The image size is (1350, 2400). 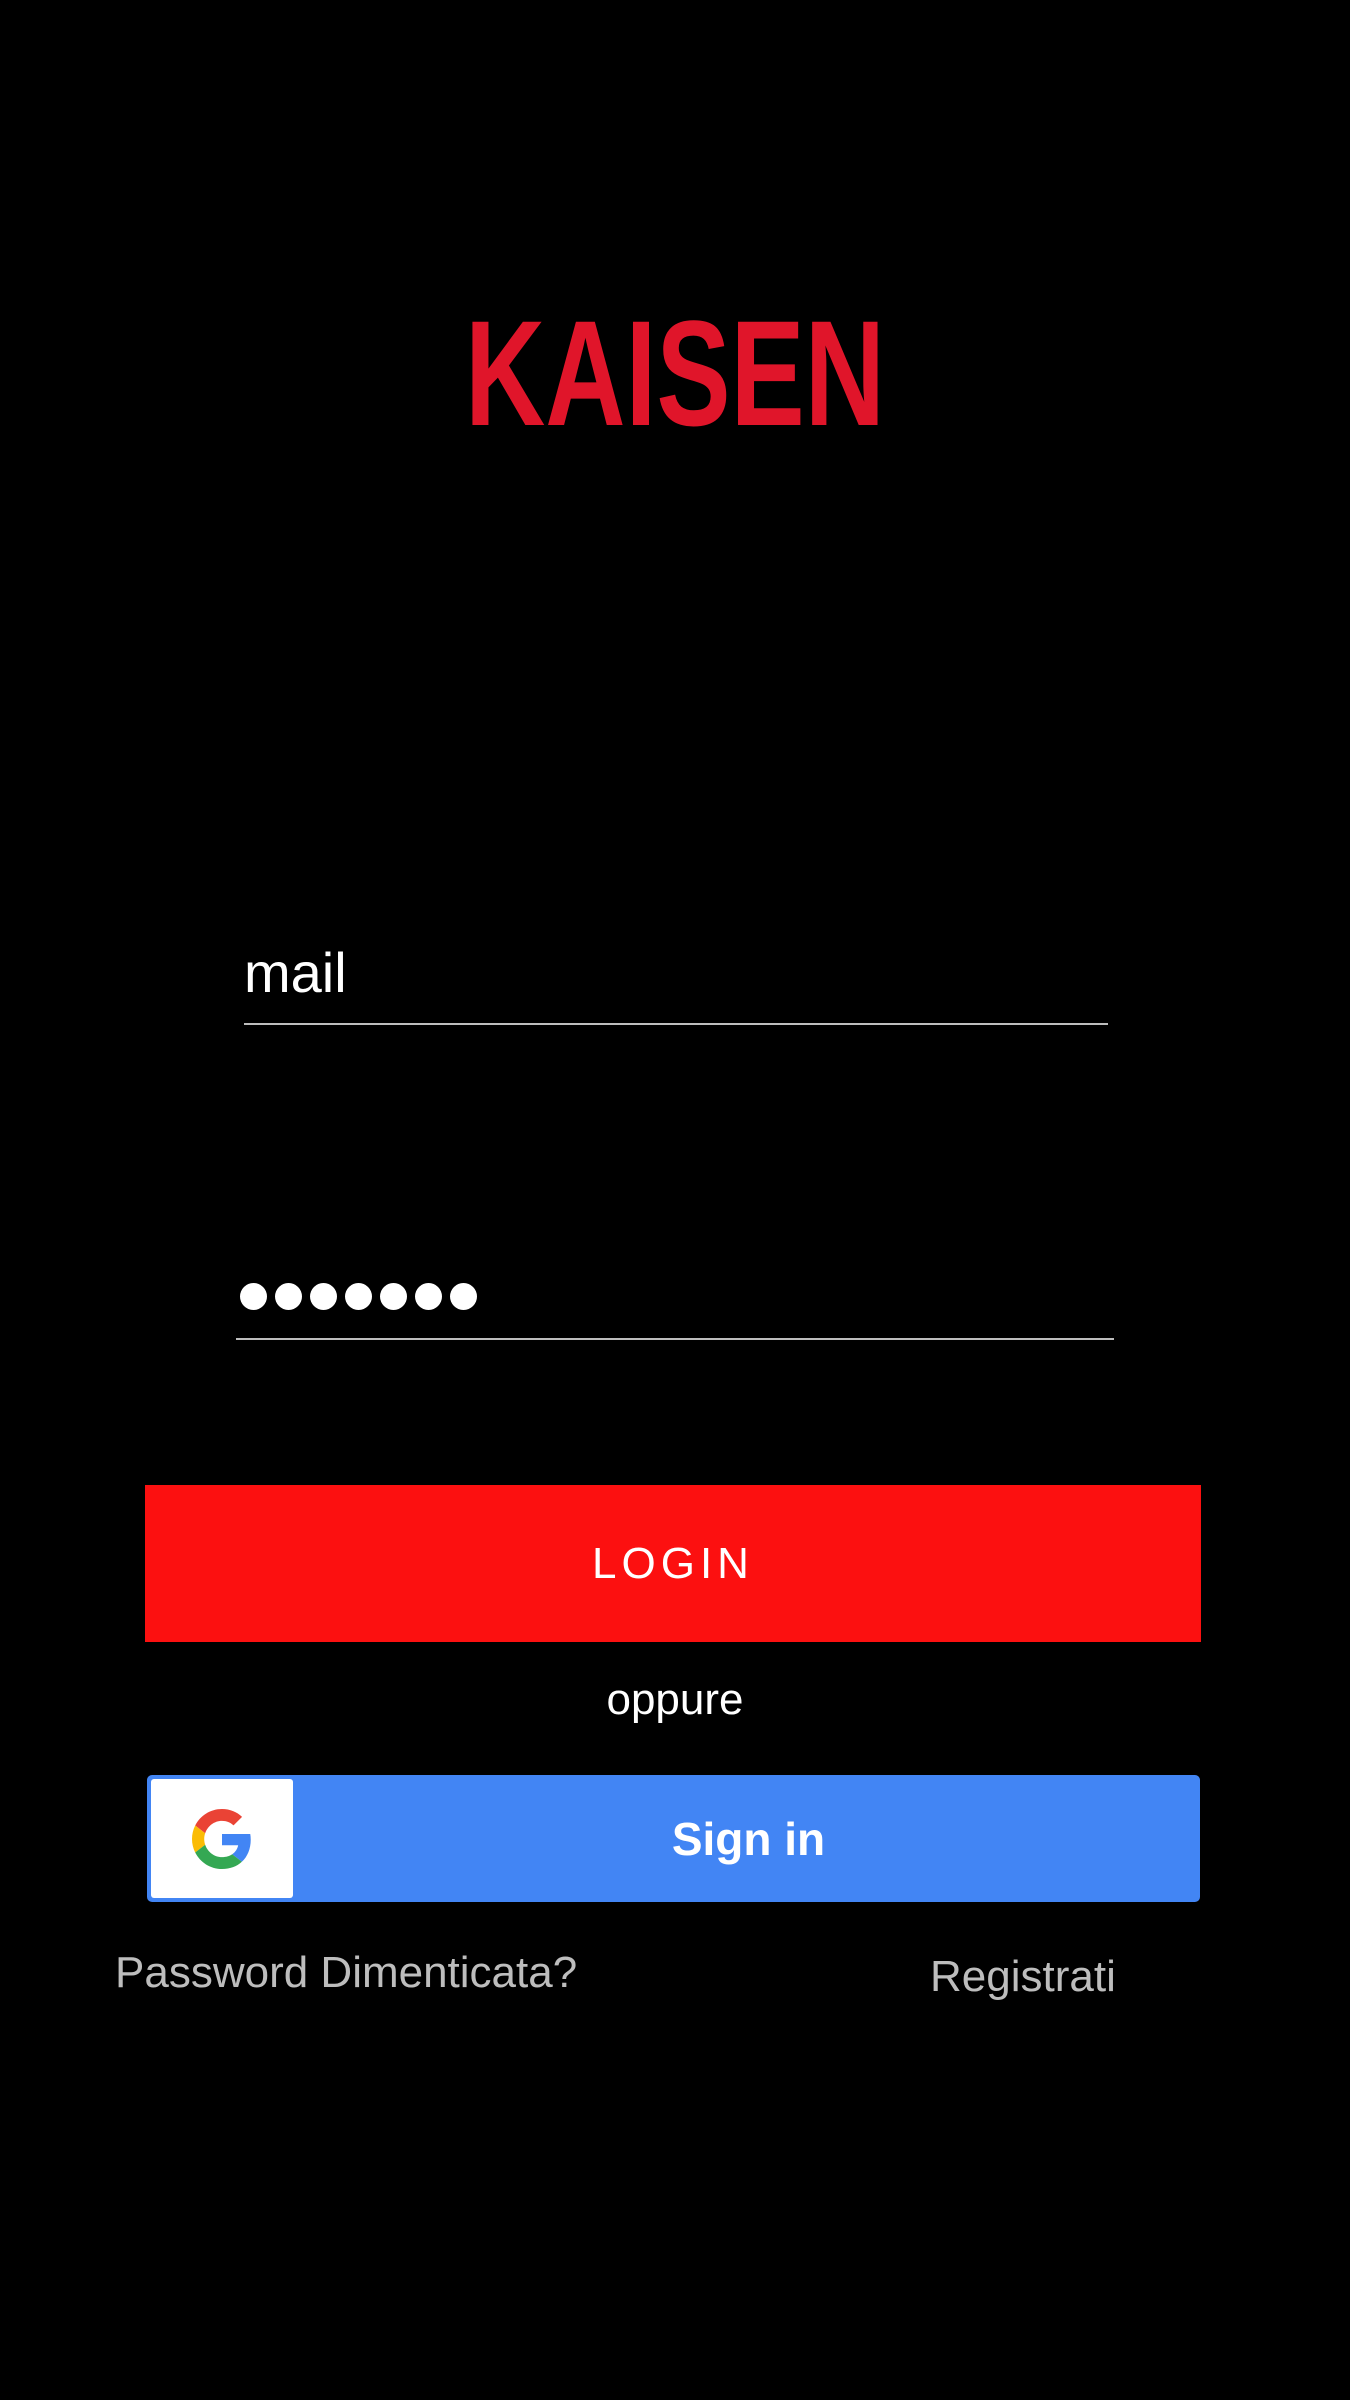 I want to click on email-field: mail, so click(x=676, y=977).